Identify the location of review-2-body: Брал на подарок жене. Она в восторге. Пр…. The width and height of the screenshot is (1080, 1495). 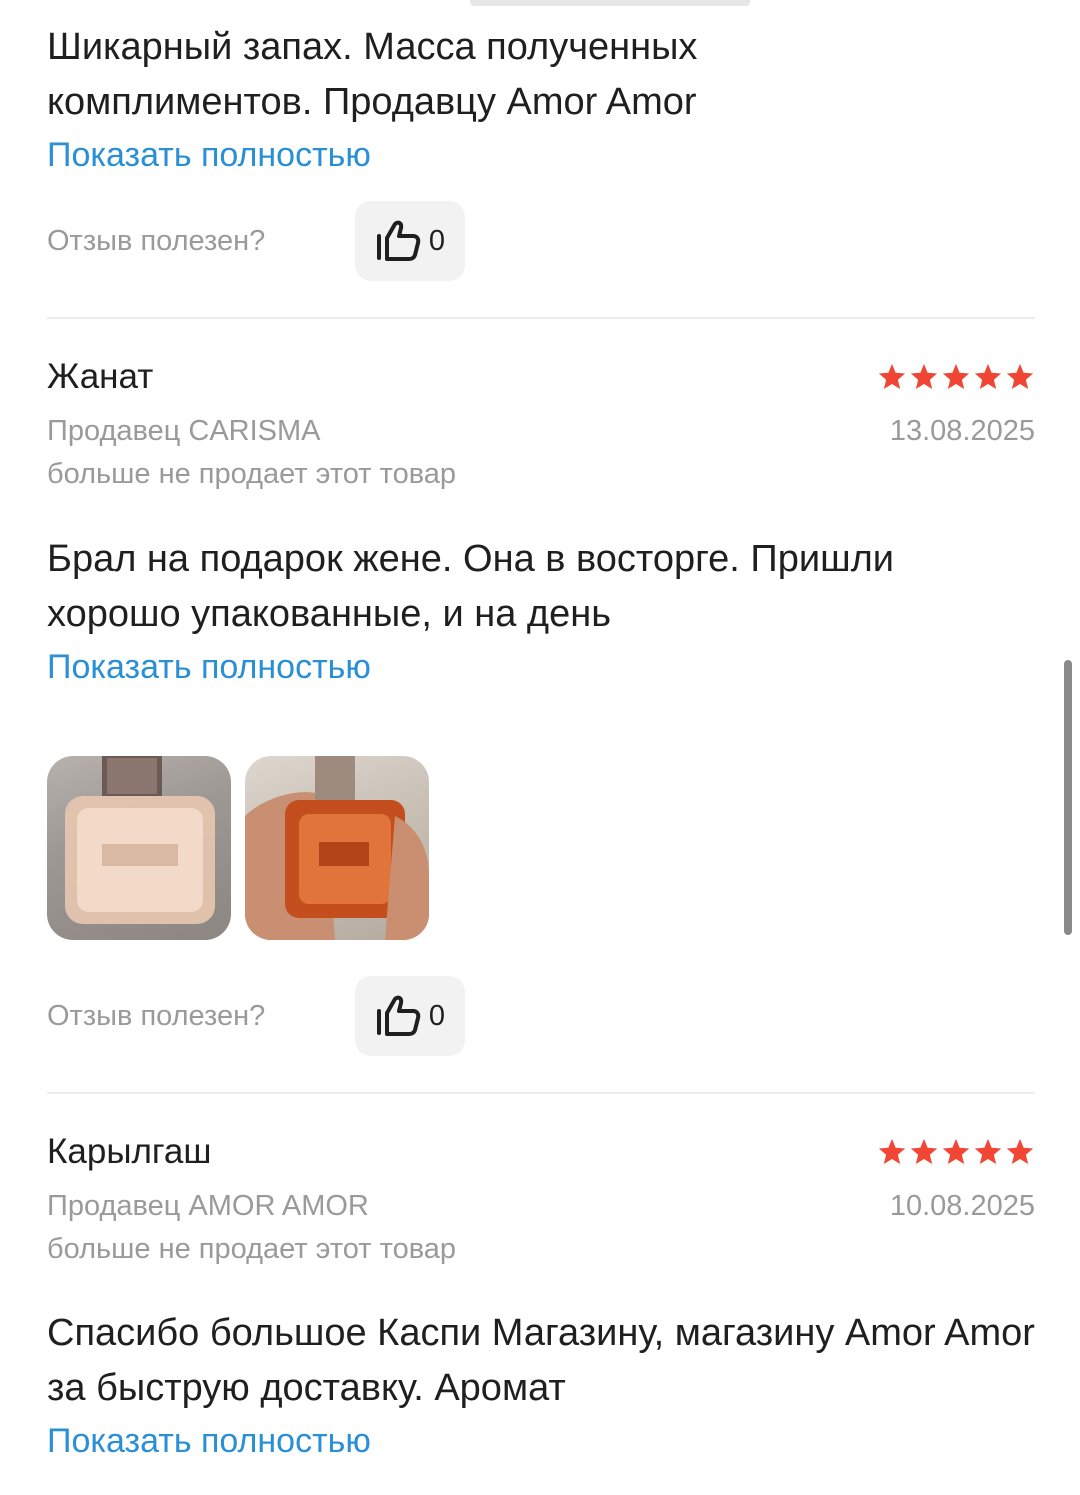
(541, 612).